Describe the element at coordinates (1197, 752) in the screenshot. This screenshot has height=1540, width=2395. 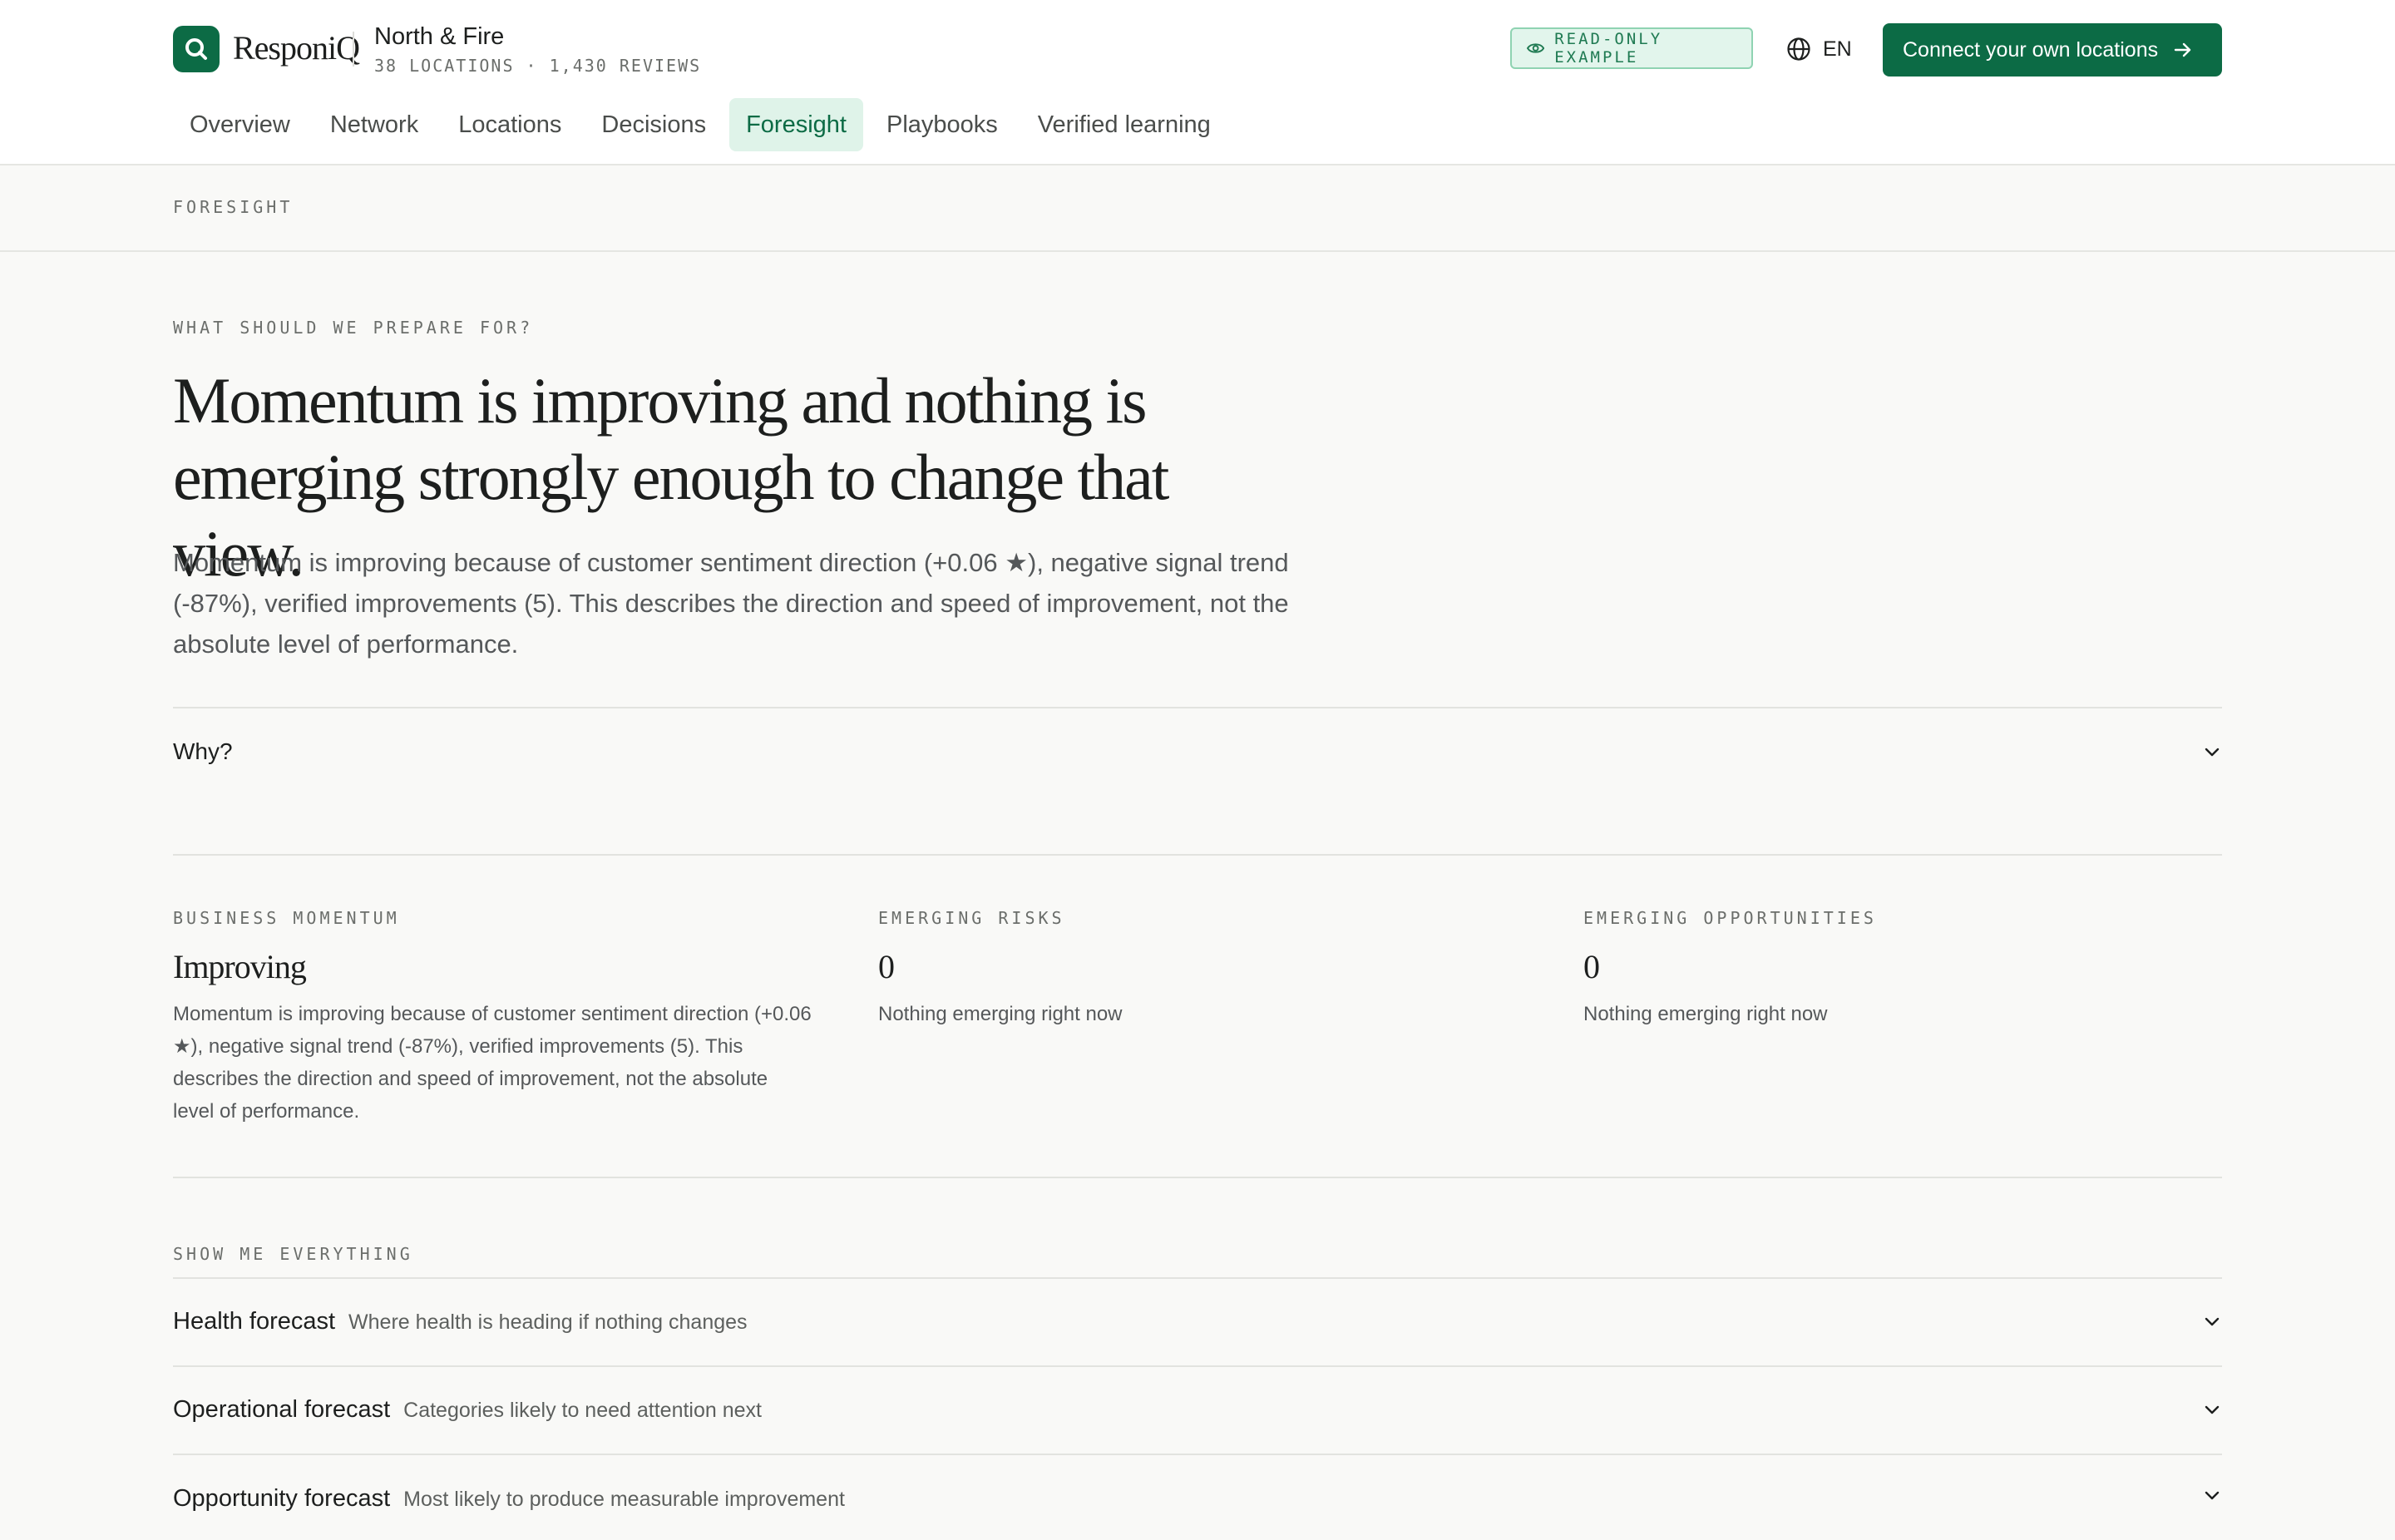
I see `why-toggle: Why?` at that location.